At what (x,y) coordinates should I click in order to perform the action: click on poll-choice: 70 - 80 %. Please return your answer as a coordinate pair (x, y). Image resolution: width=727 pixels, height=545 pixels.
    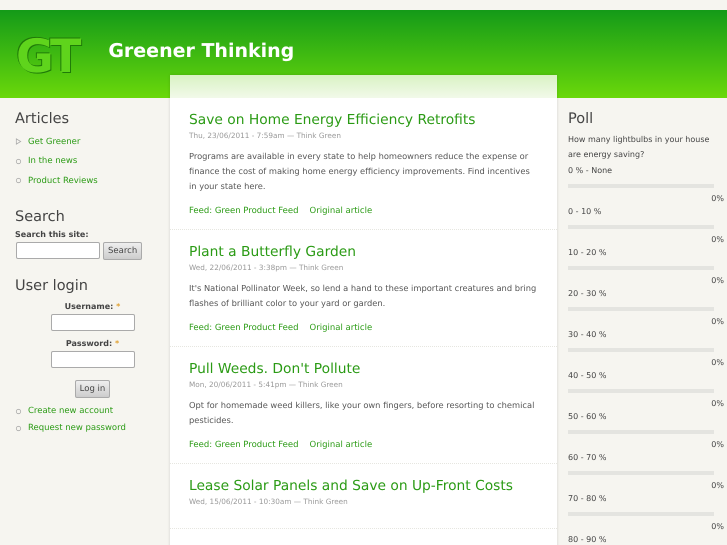
    Looking at the image, I should click on (588, 499).